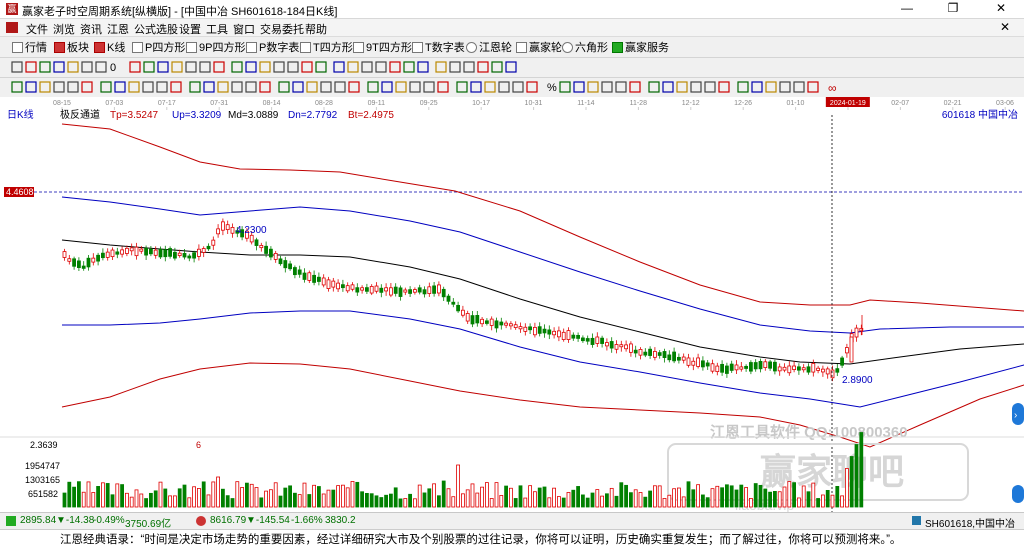 This screenshot has width=1024, height=551. What do you see at coordinates (29, 47) in the screenshot?
I see `quote-button: 行情` at bounding box center [29, 47].